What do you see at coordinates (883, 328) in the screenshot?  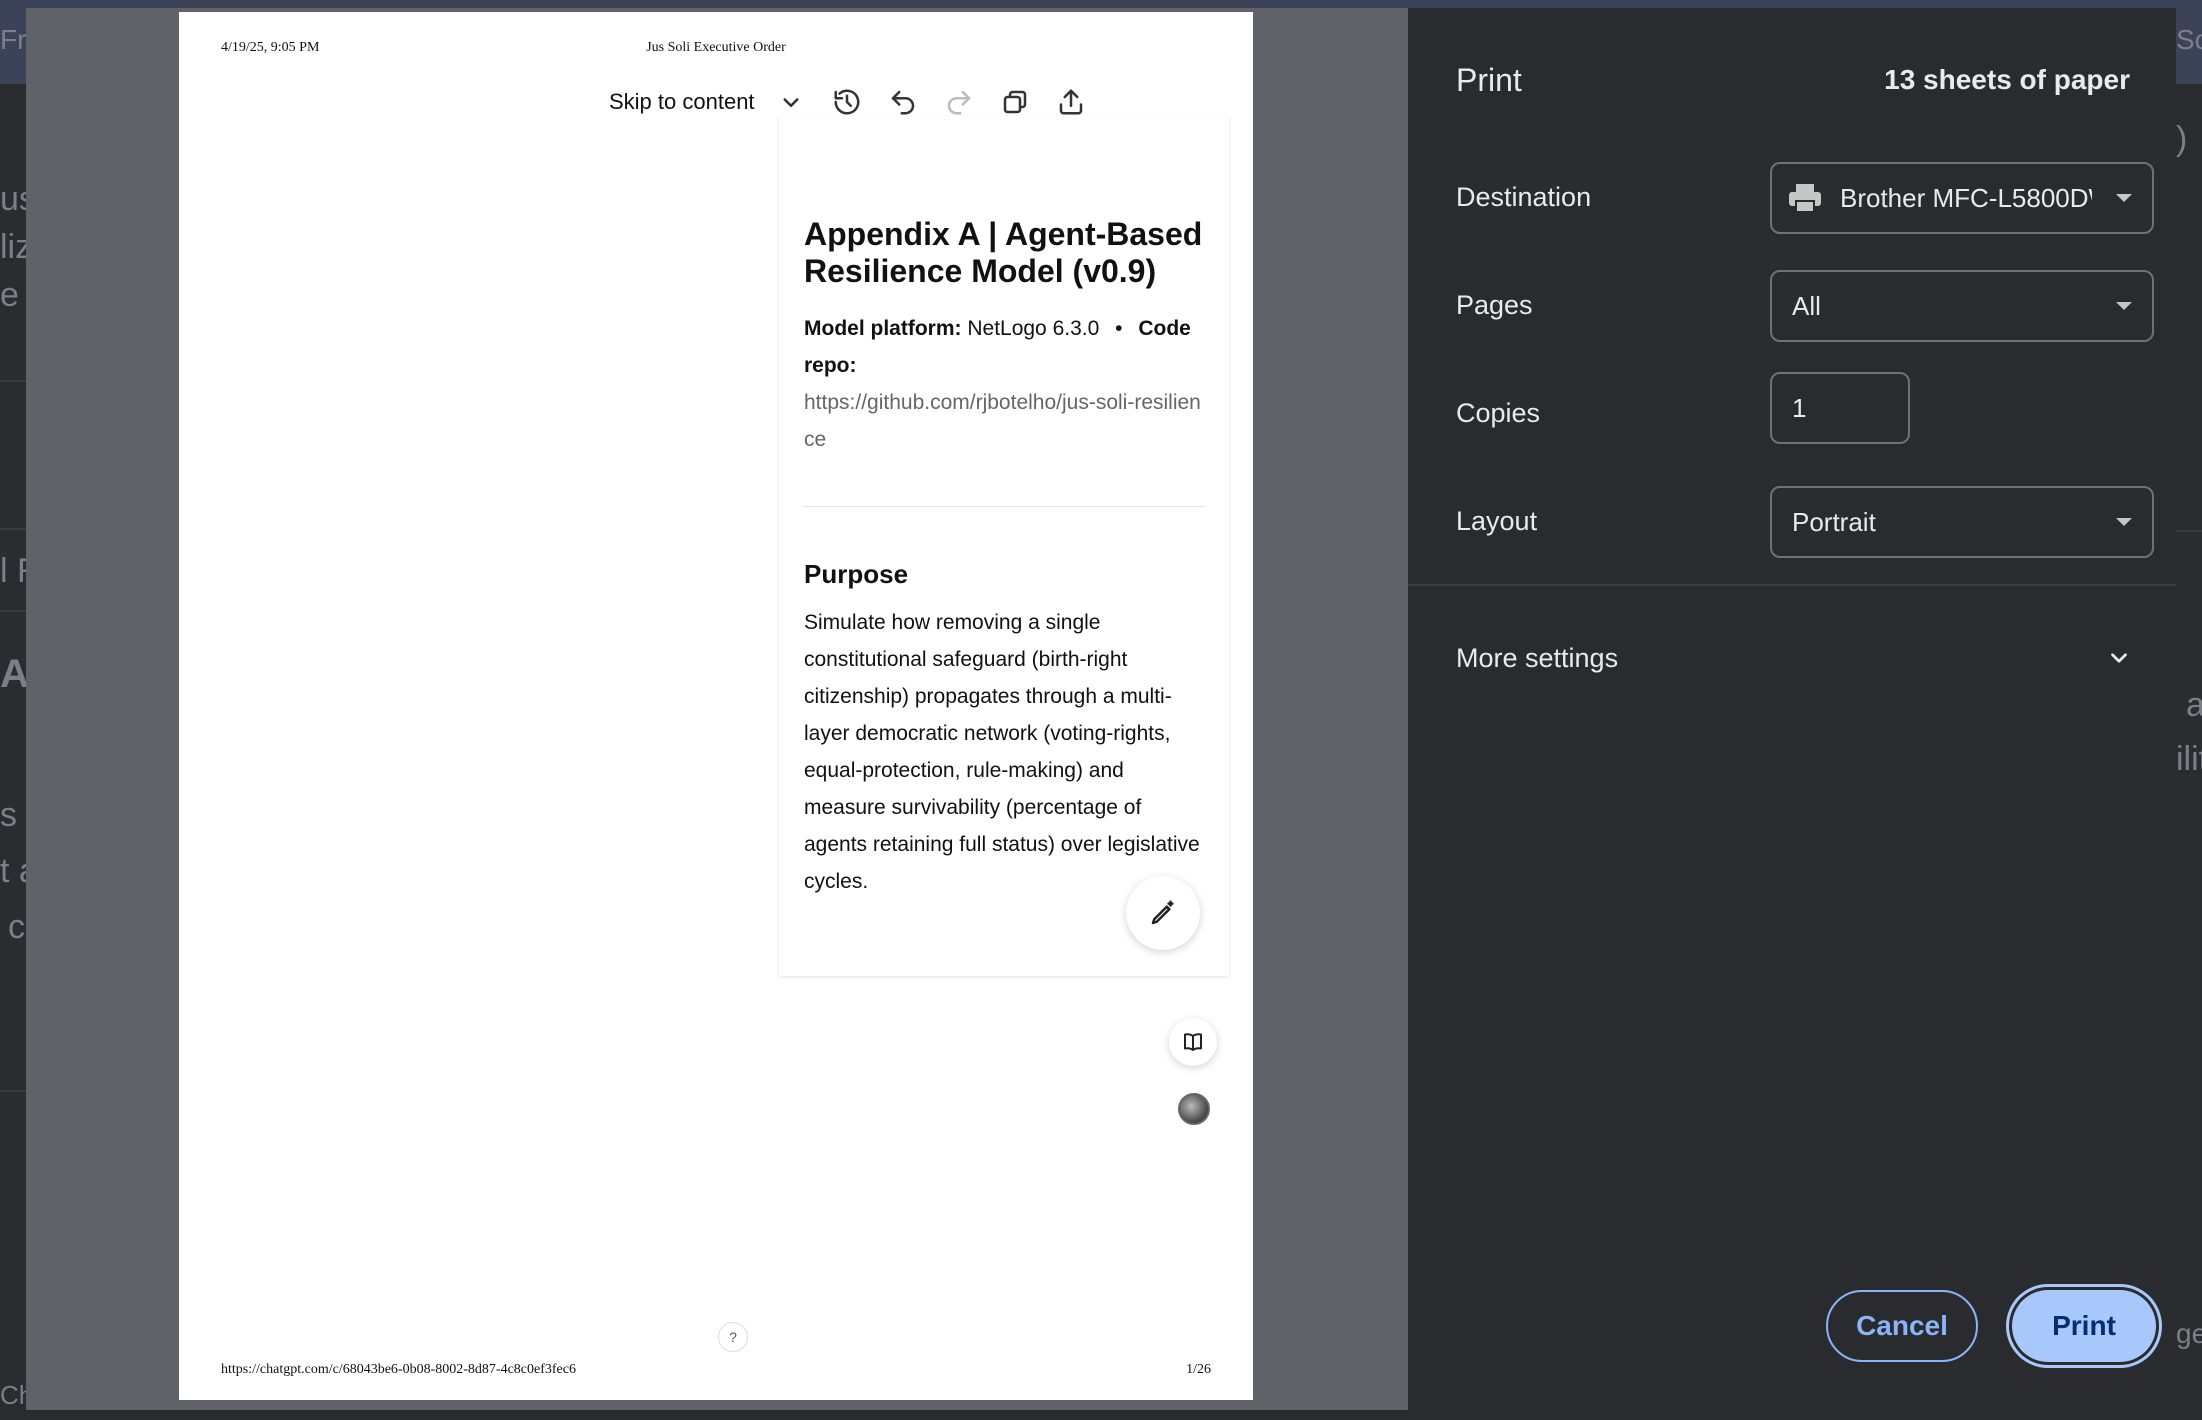 I see `platform-label: Model platform:` at bounding box center [883, 328].